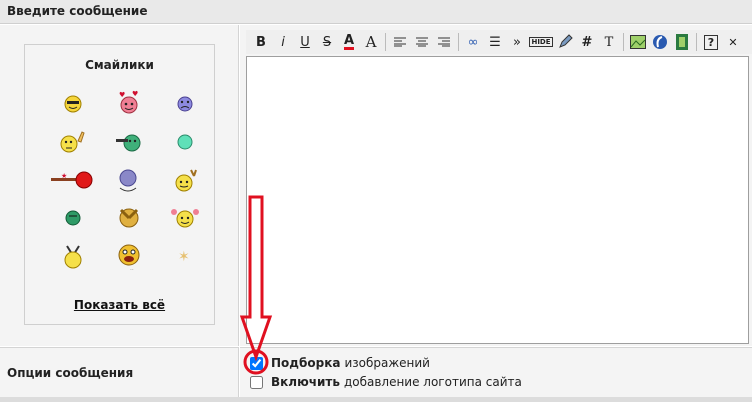 Image resolution: width=752 pixels, height=402 pixels. Describe the element at coordinates (119, 65) in the screenshot. I see `smilies-title: Смайлики` at that location.